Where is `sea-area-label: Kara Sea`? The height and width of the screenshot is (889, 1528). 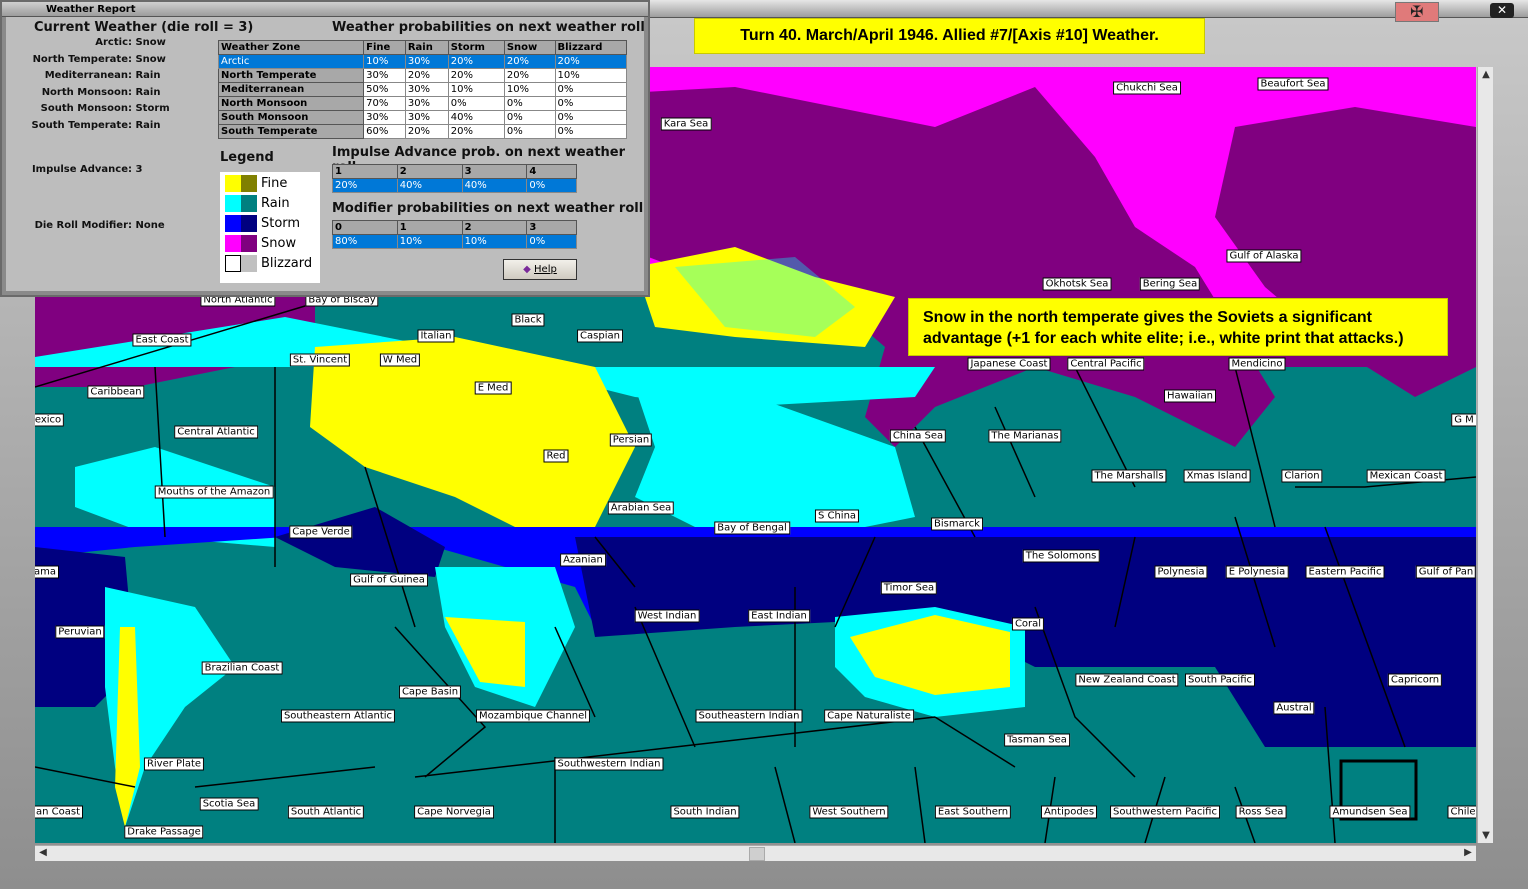
sea-area-label: Kara Sea is located at coordinates (686, 124).